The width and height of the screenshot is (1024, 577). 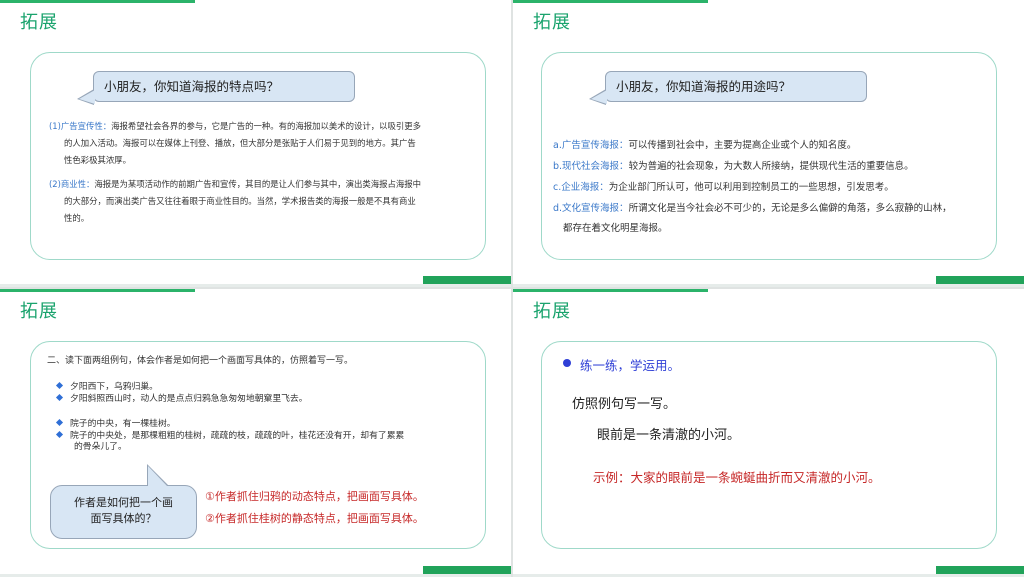 What do you see at coordinates (615, 228) in the screenshot?
I see `use-item-d-cont: 都存在着文化明星海报。` at bounding box center [615, 228].